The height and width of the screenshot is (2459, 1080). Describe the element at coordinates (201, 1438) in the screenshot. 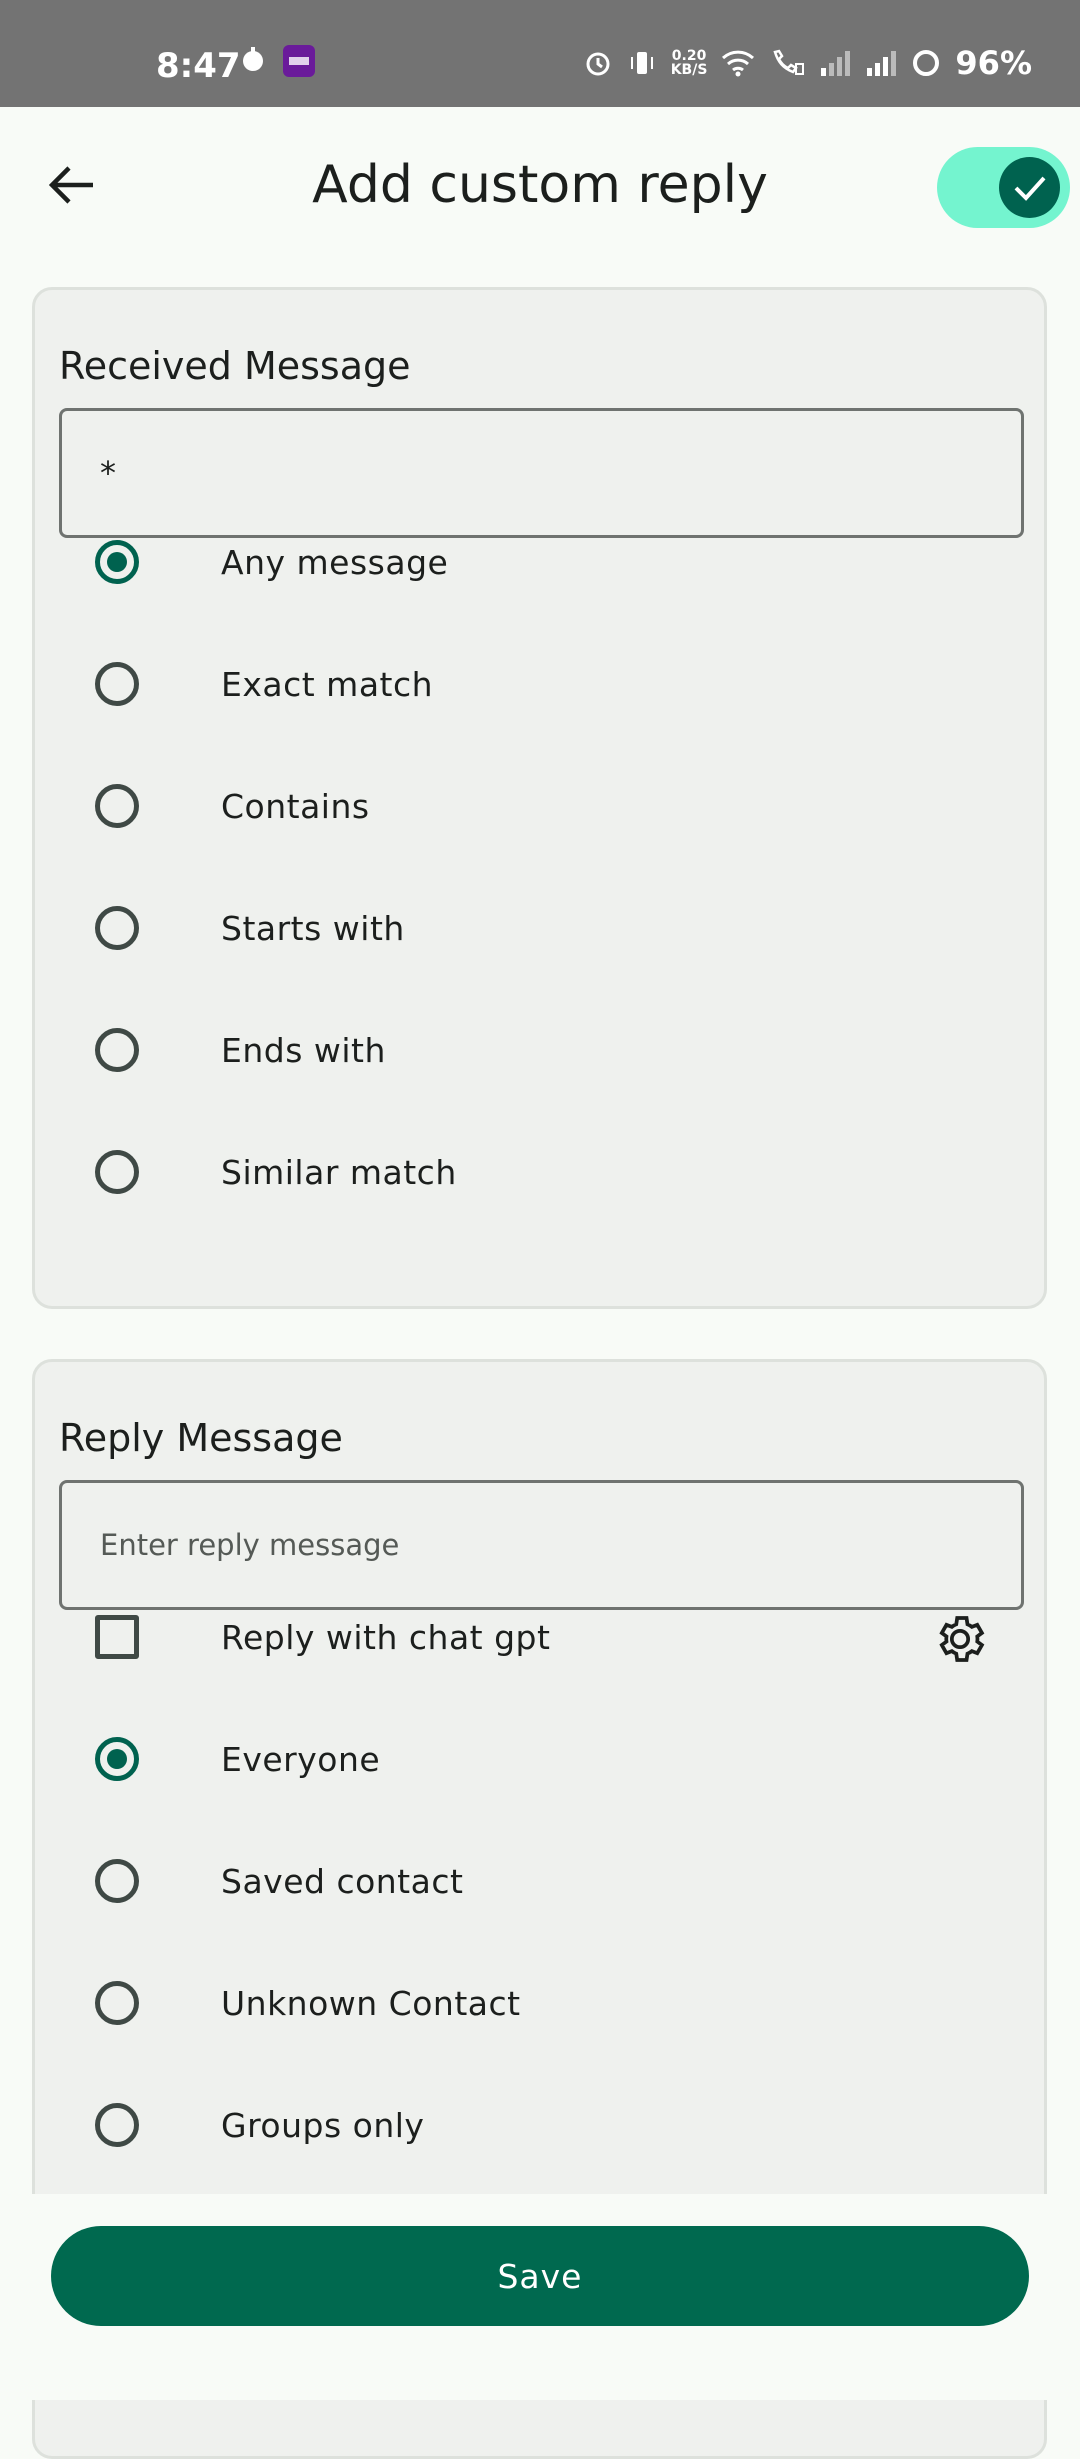

I see `reply-message-title: Reply Message` at that location.